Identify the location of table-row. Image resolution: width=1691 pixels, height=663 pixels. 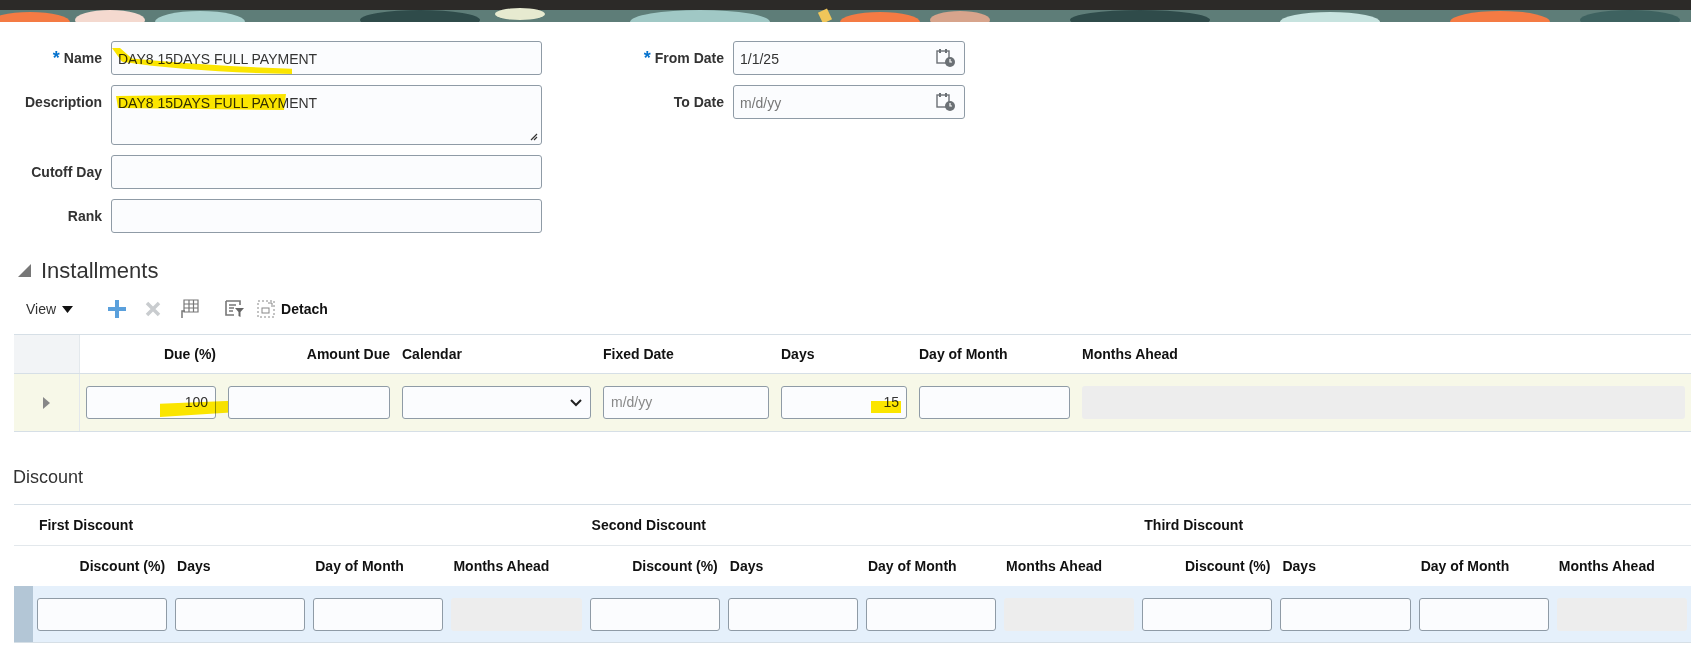
(852, 614).